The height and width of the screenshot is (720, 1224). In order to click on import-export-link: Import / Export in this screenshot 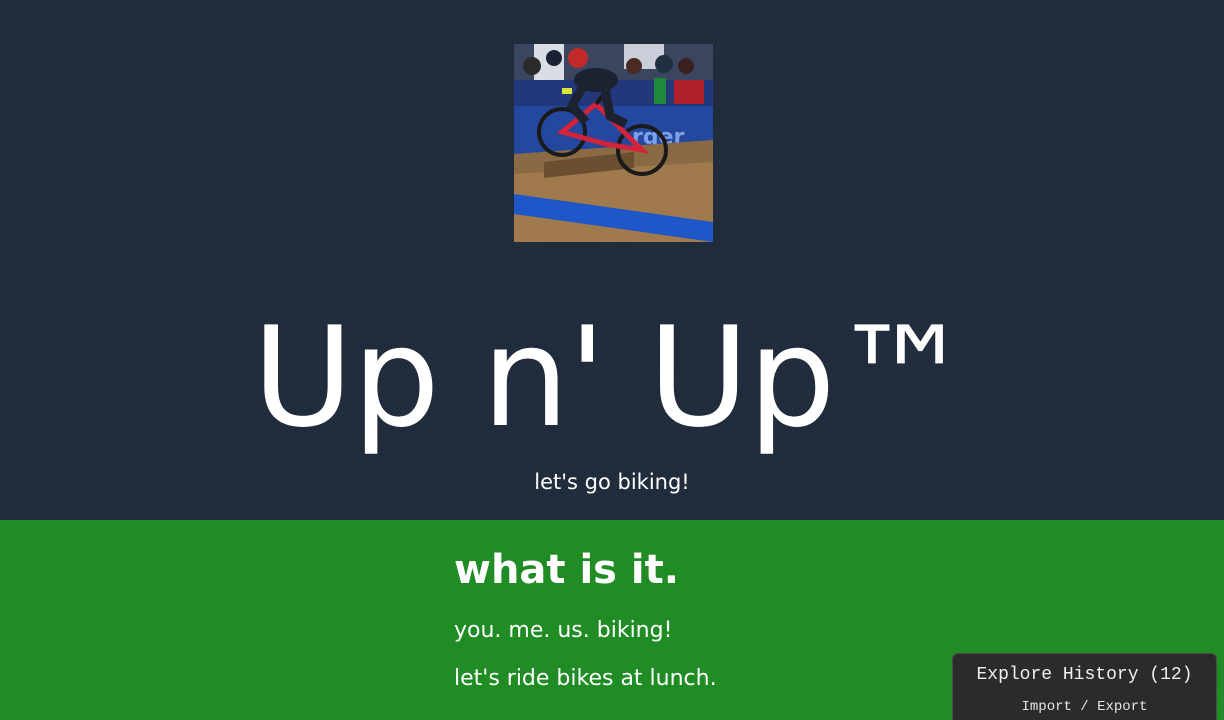, I will do `click(1084, 707)`.